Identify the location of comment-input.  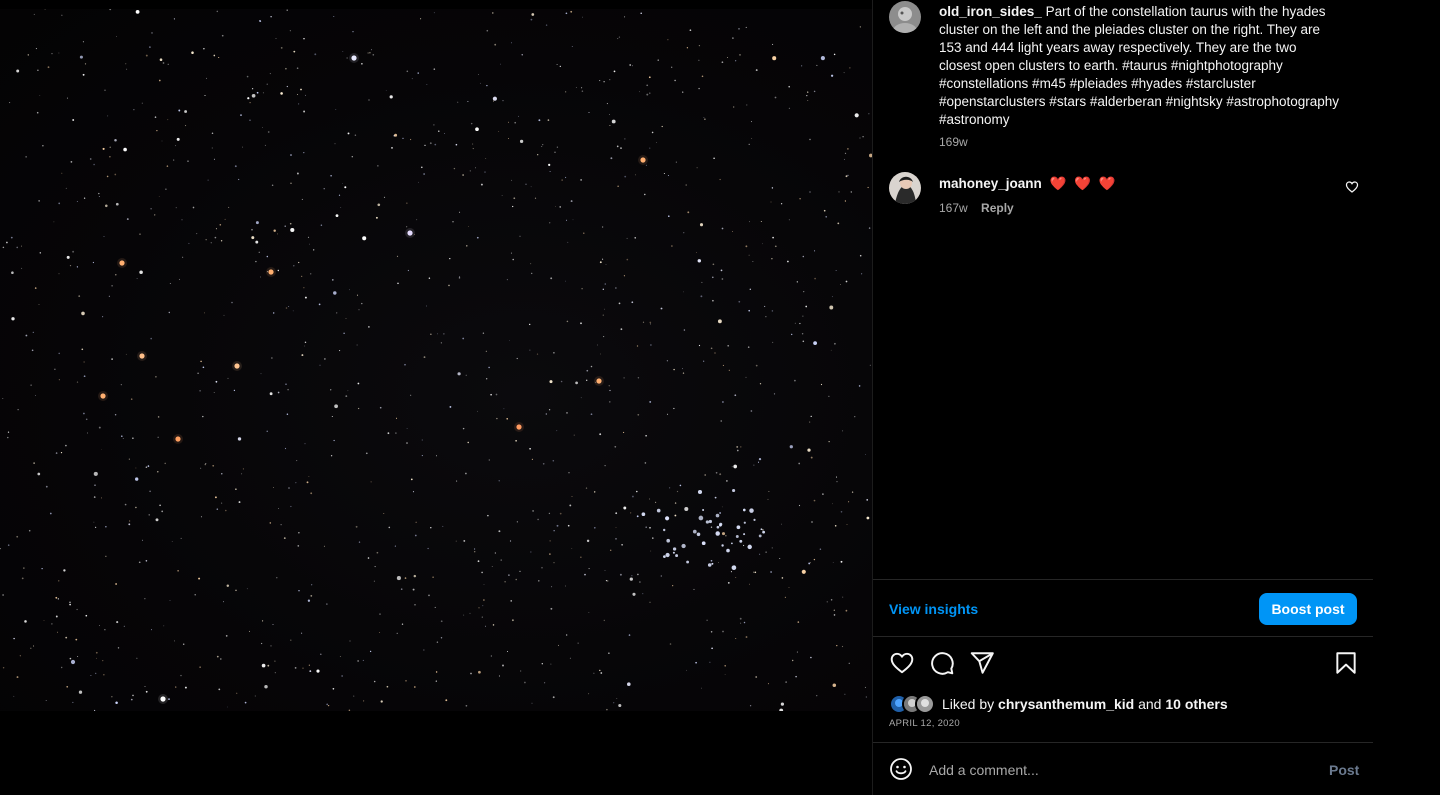
(1119, 770).